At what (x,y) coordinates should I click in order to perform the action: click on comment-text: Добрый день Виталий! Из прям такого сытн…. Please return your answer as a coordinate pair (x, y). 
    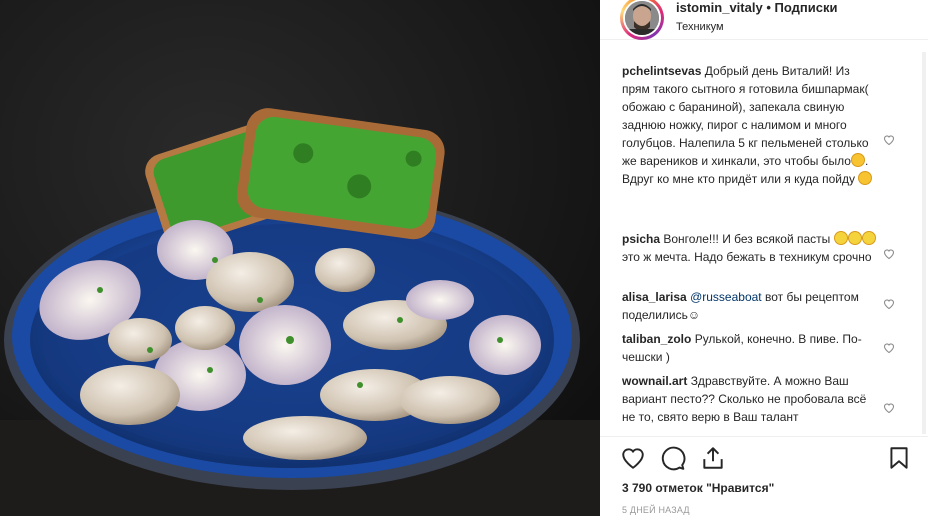
    Looking at the image, I should click on (745, 116).